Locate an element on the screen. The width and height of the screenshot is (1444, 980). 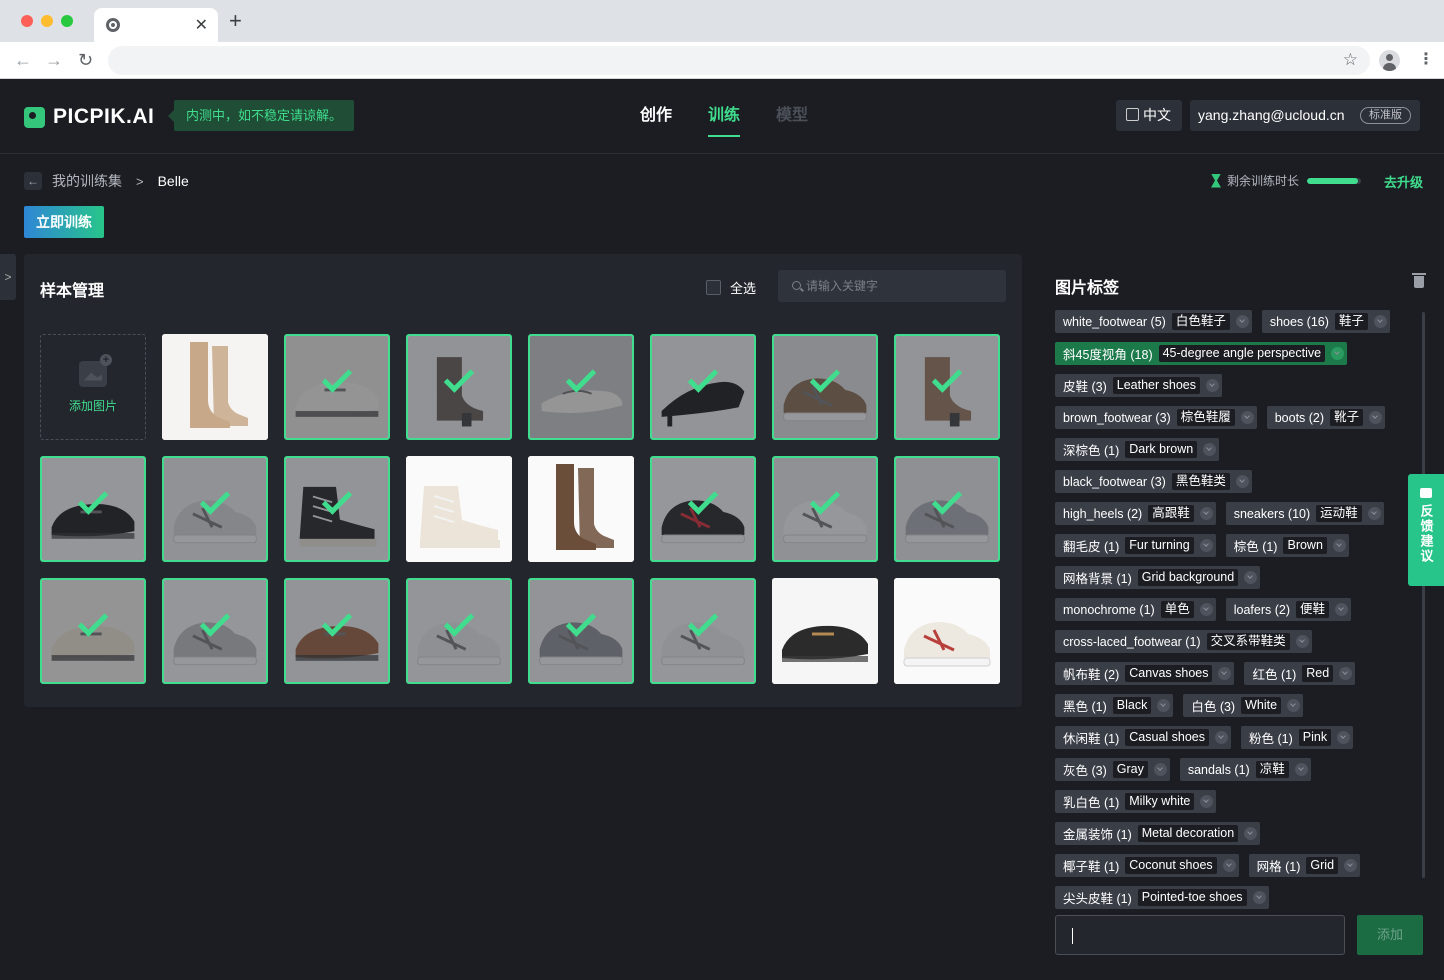
tag-chip: 棕色 (1) Brown is located at coordinates (1287, 545).